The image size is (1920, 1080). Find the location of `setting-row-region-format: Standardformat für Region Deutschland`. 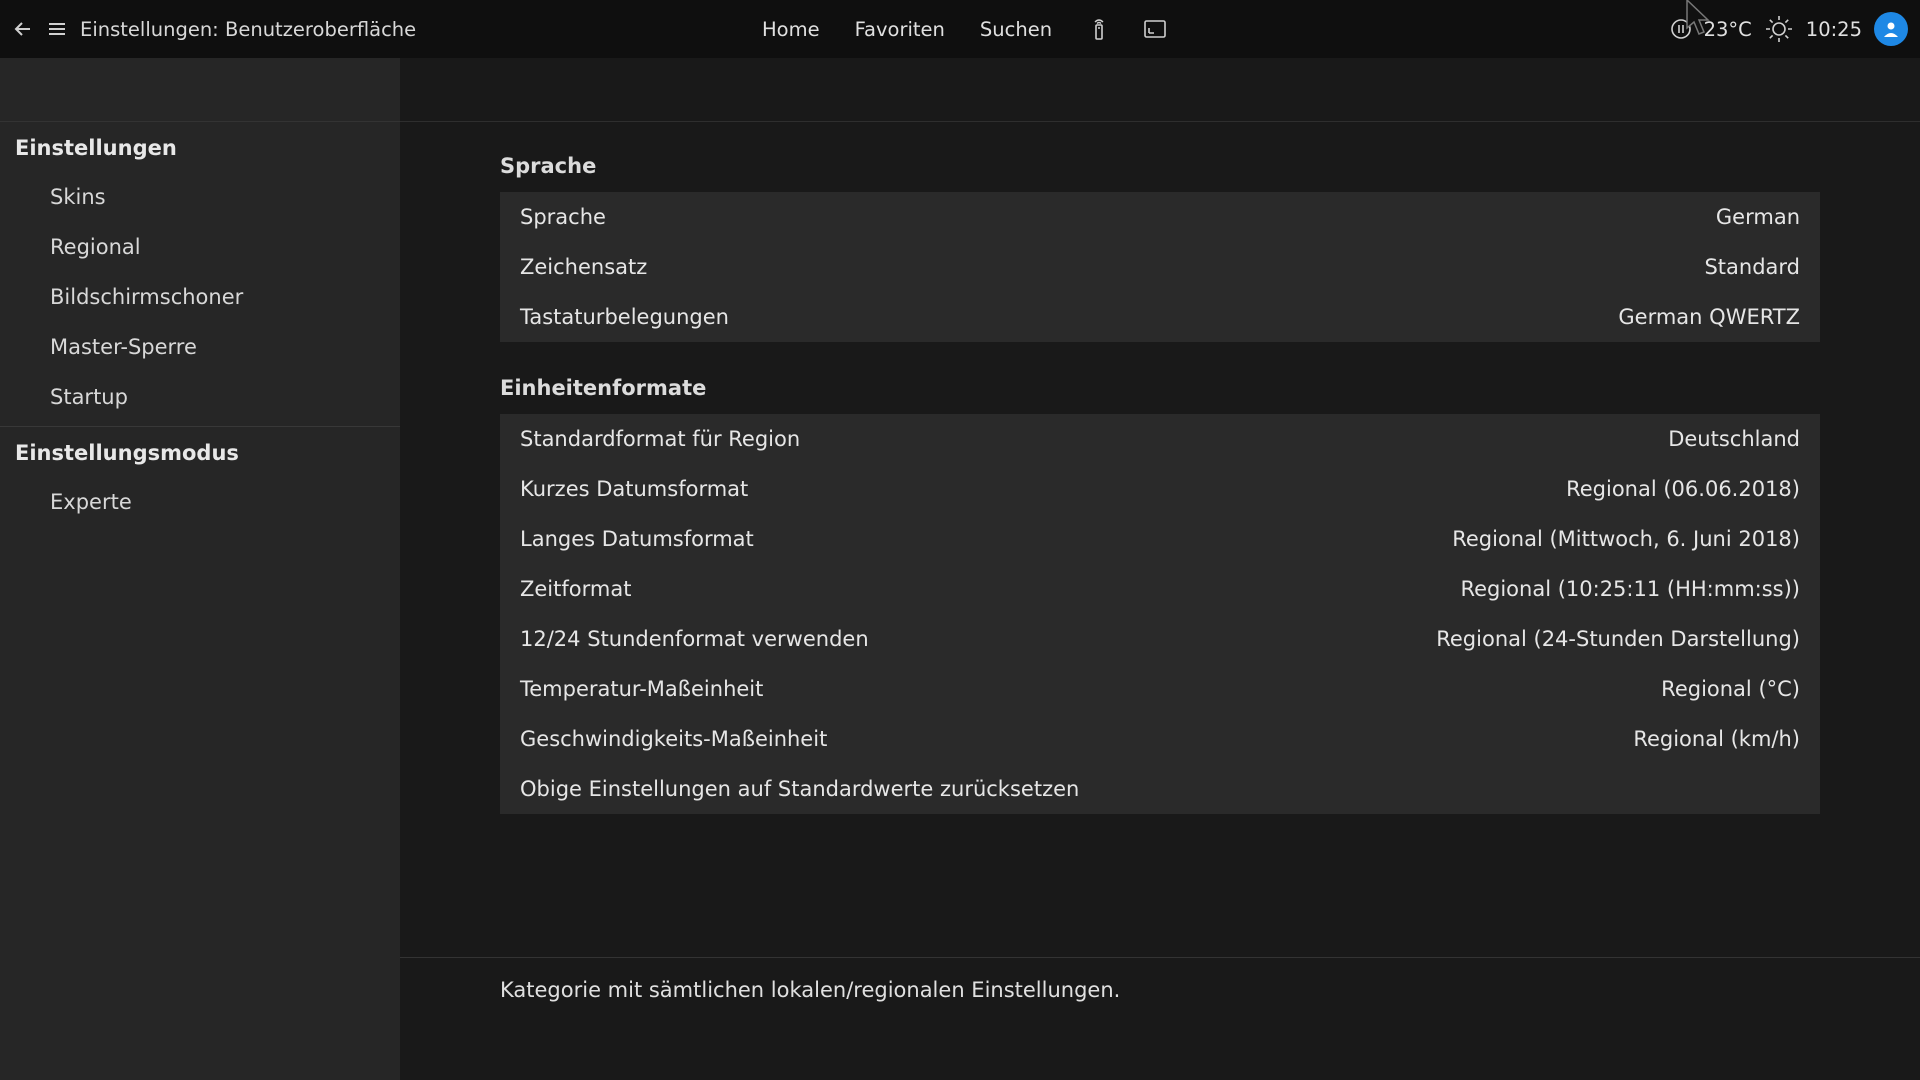

setting-row-region-format: Standardformat für Region Deutschland is located at coordinates (1160, 439).